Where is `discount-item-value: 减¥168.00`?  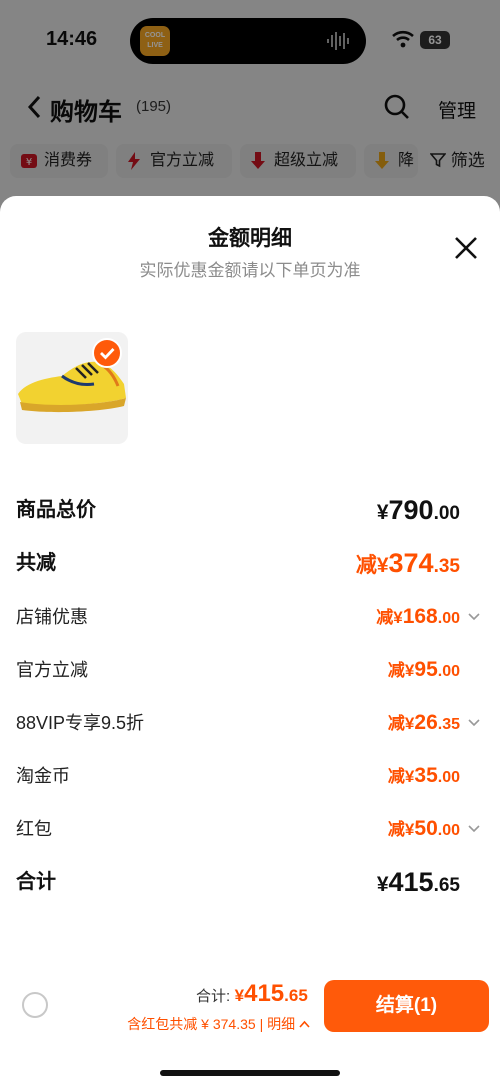
discount-item-value: 减¥168.00 is located at coordinates (418, 616).